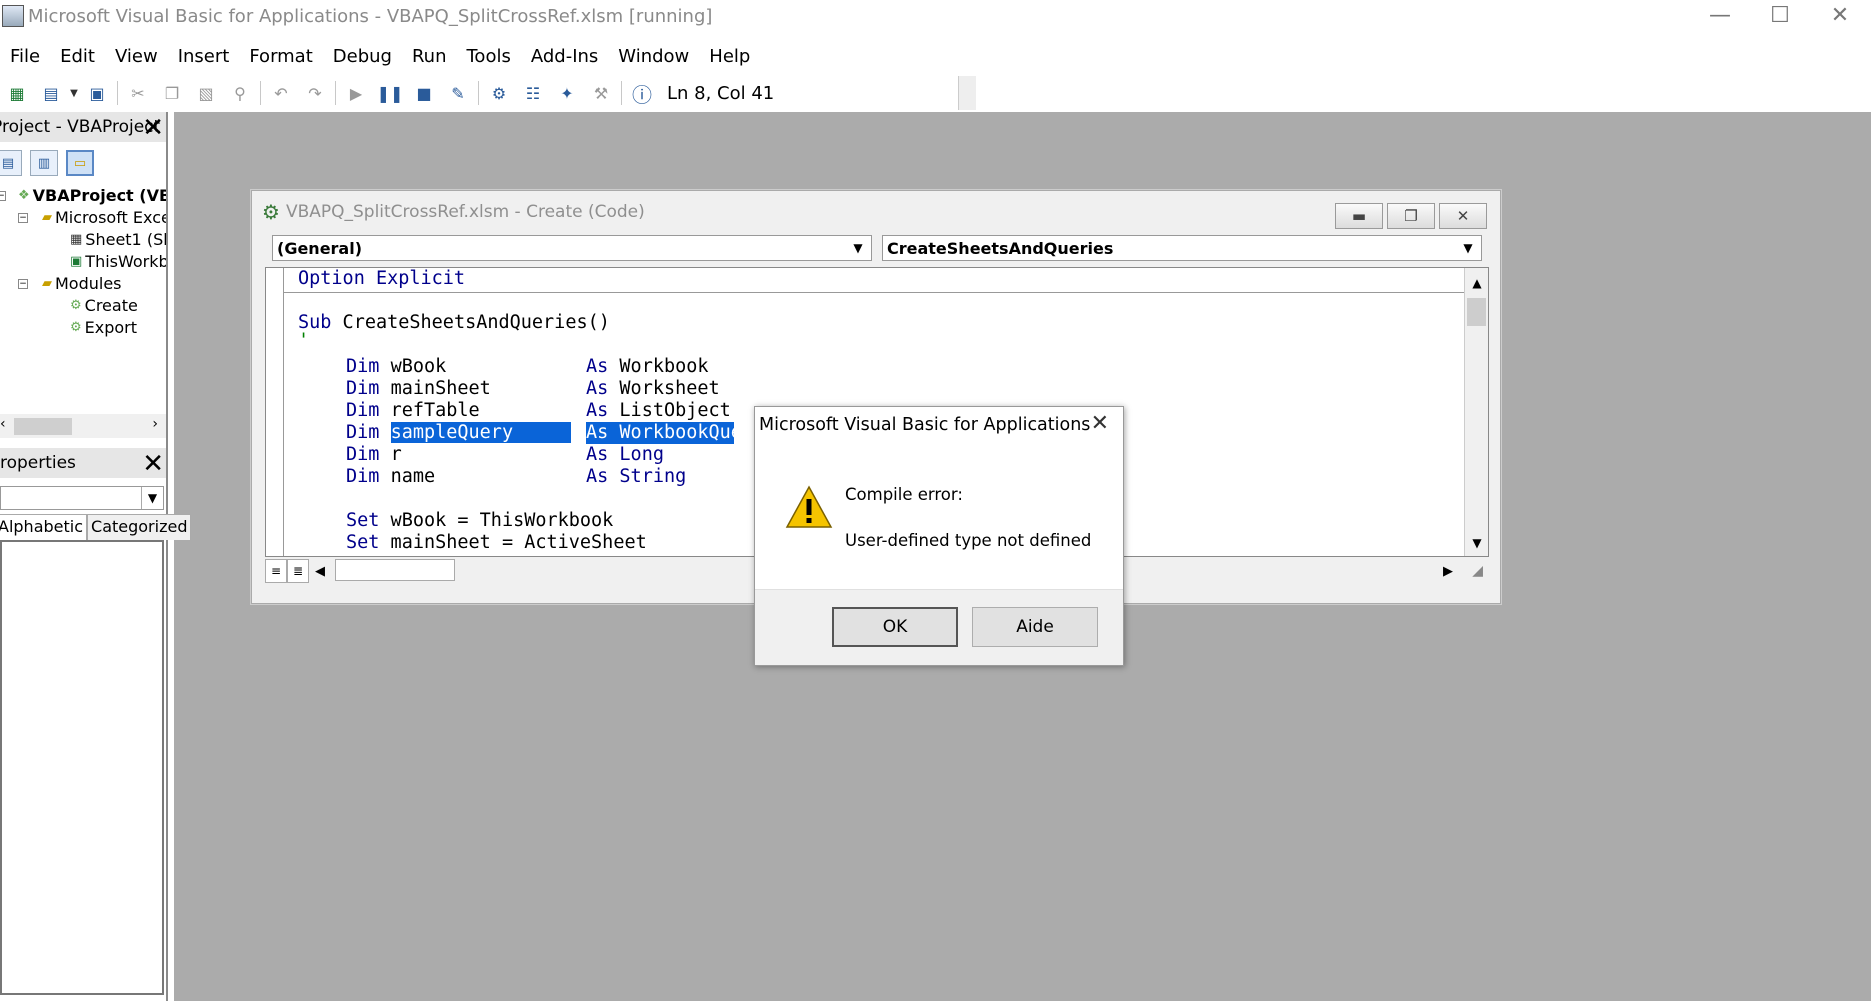  Describe the element at coordinates (82, 498) in the screenshot. I see `properties-object-select: ▼` at that location.